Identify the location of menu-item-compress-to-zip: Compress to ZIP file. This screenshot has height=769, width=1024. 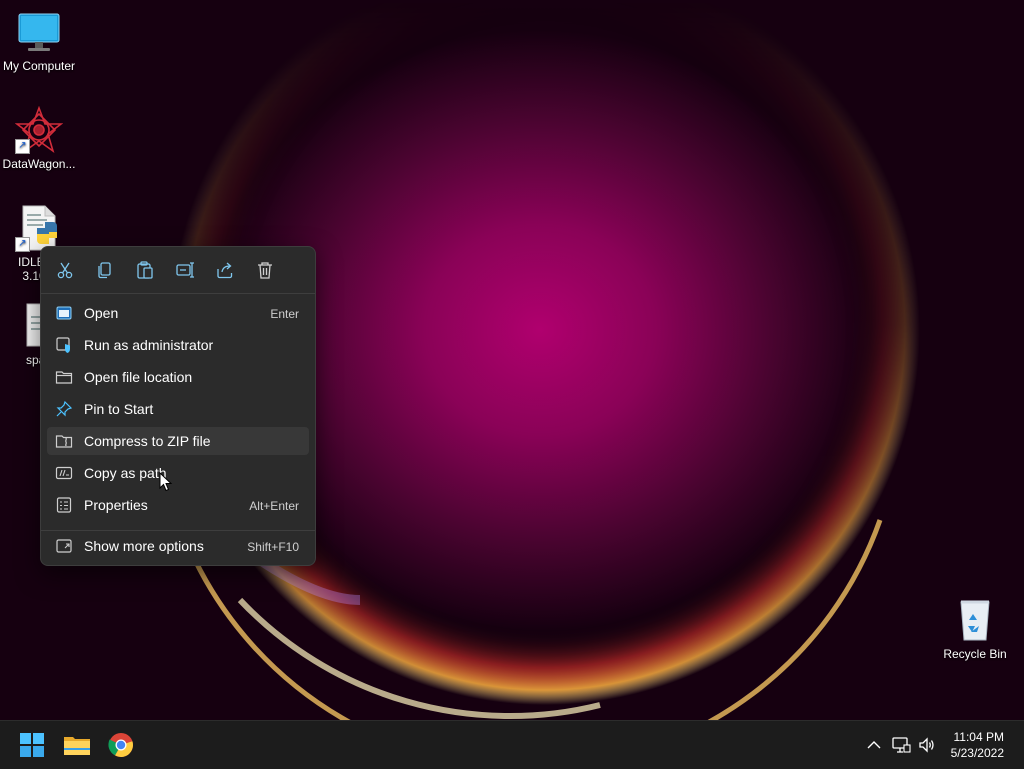
(178, 441).